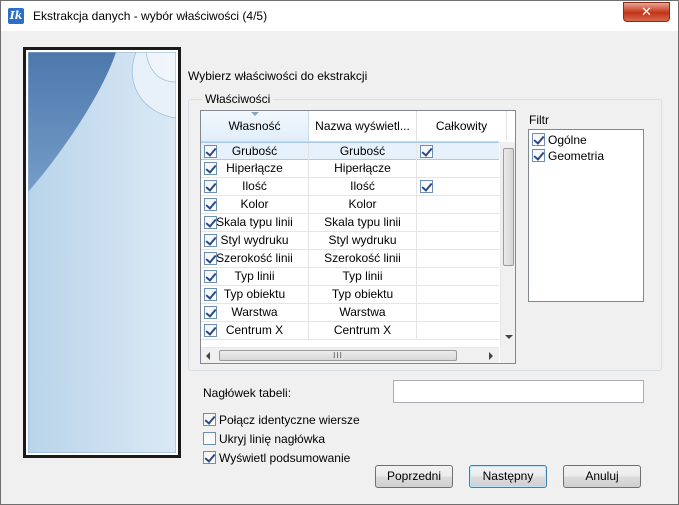 The width and height of the screenshot is (679, 505). I want to click on property-name: Szerokość linii, so click(254, 258).